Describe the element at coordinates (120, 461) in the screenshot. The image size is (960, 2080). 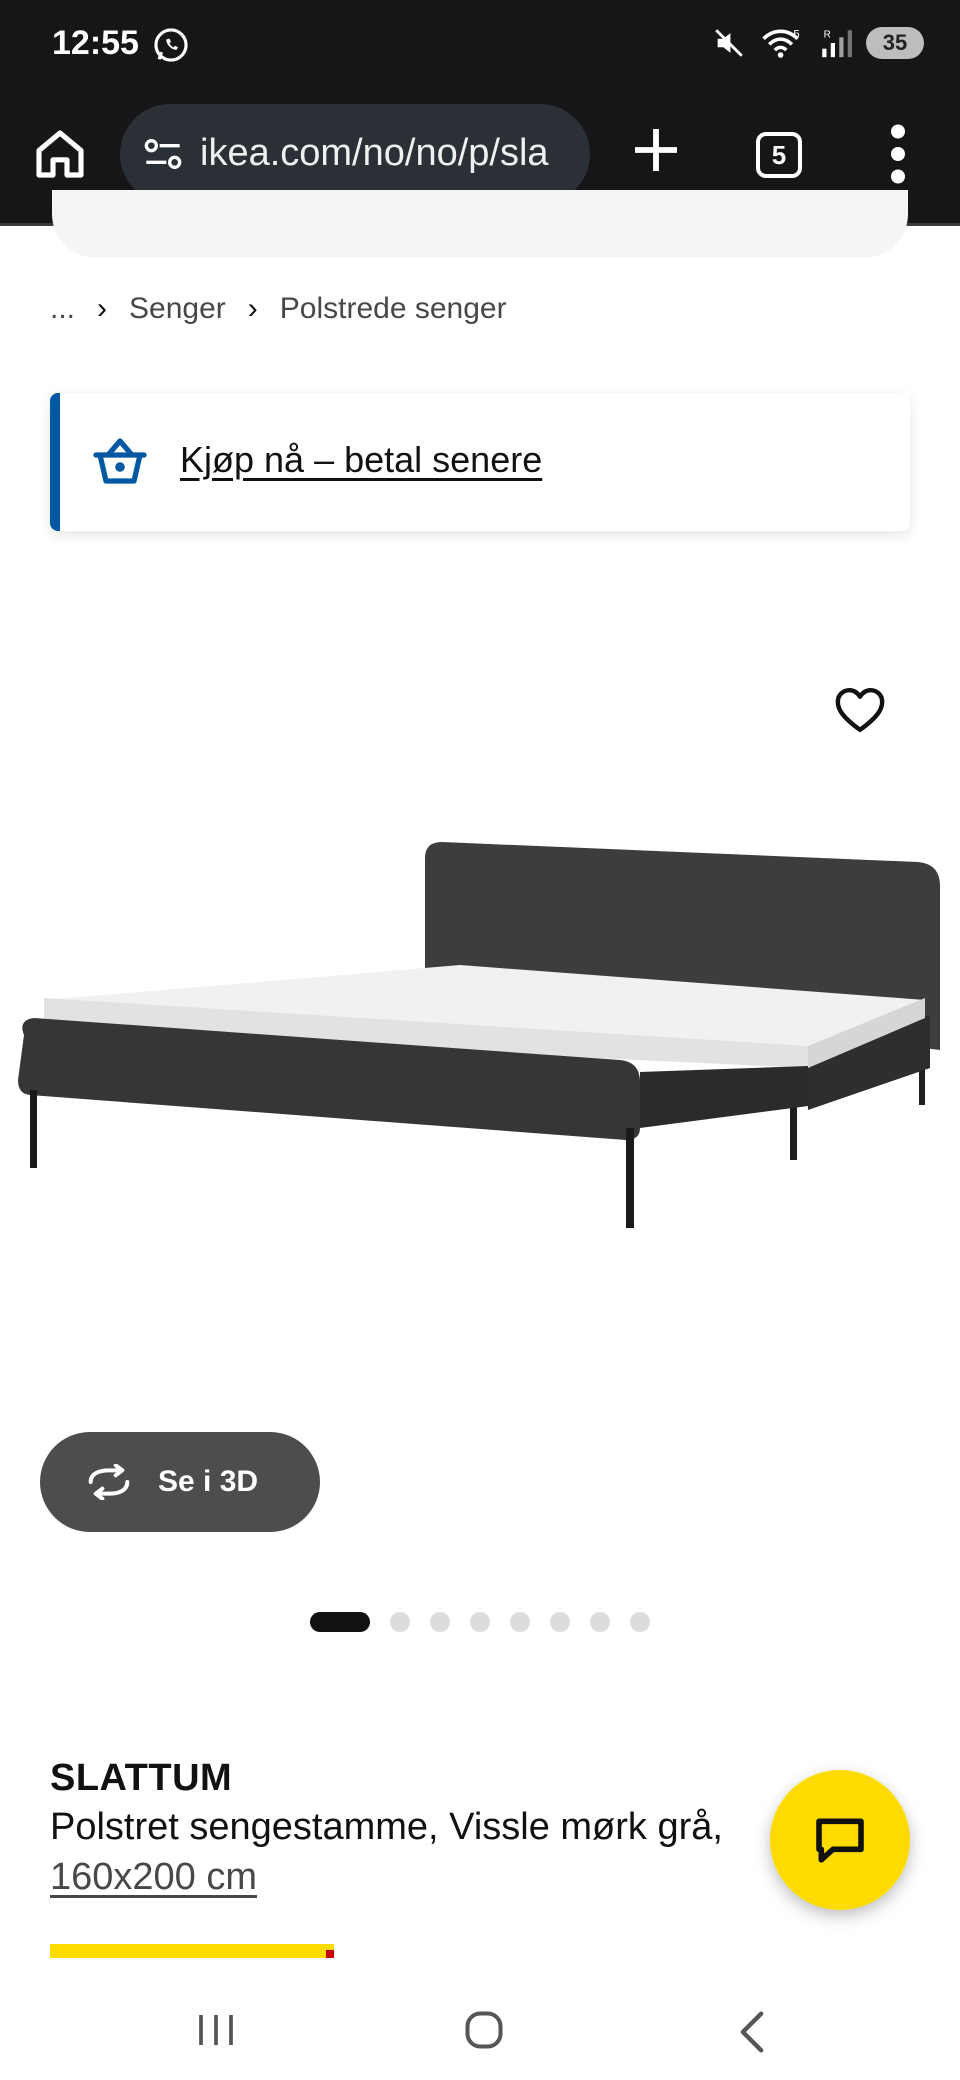
I see `basket-icon` at that location.